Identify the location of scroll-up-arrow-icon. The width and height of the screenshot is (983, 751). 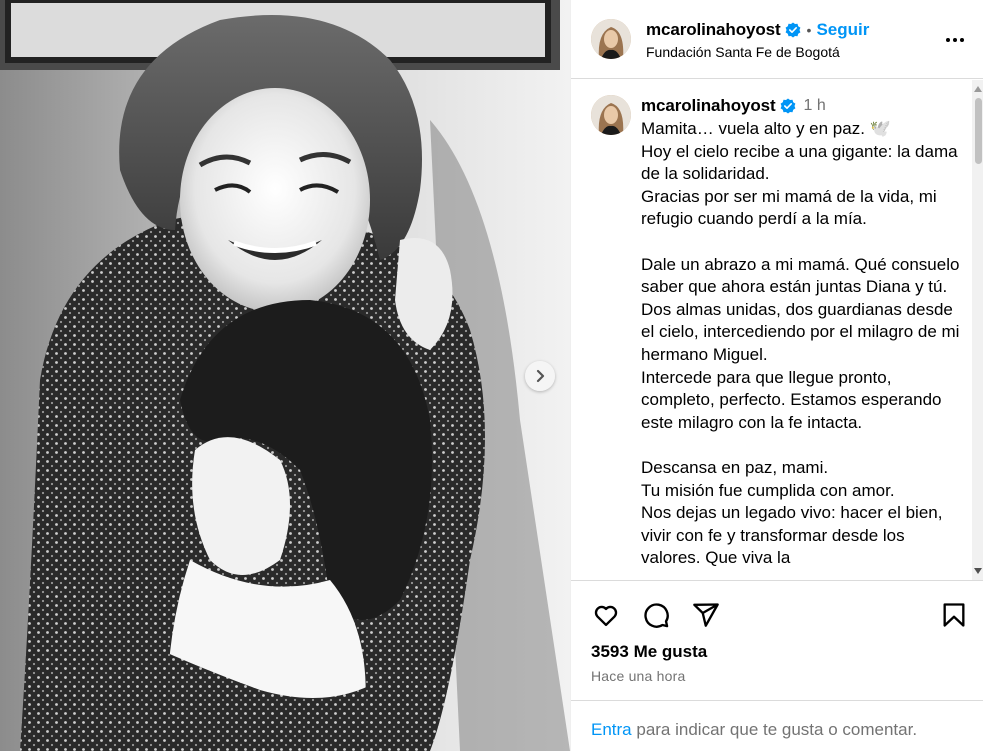
(978, 89).